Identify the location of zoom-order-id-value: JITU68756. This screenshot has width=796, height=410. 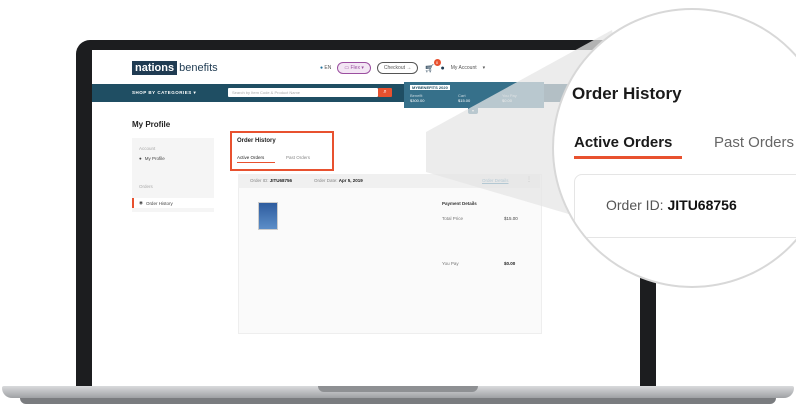
(702, 205).